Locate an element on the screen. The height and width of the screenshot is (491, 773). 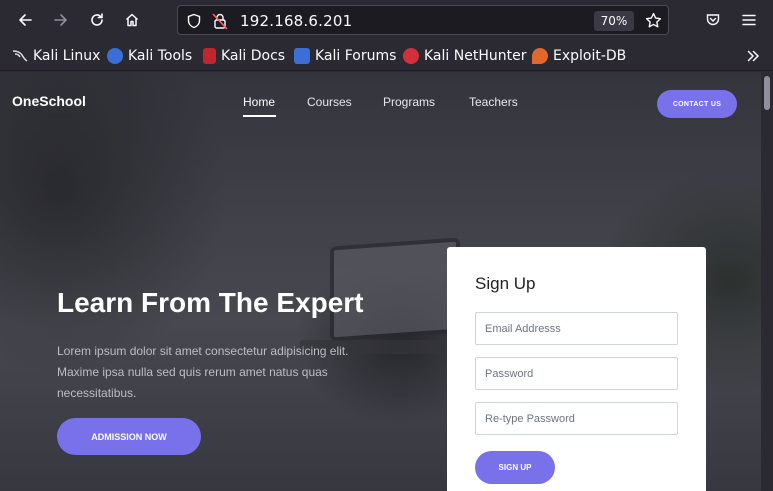
url-bar: 192.168.6.201 70% is located at coordinates (423, 20).